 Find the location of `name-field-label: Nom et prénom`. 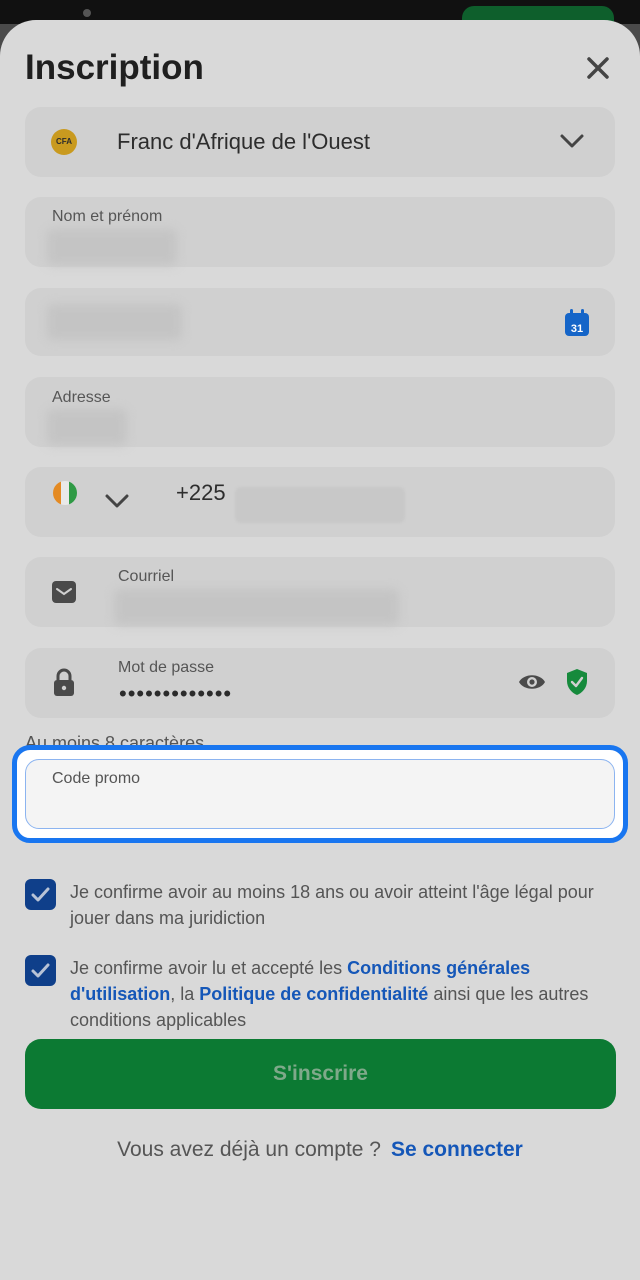

name-field-label: Nom et prénom is located at coordinates (107, 216).